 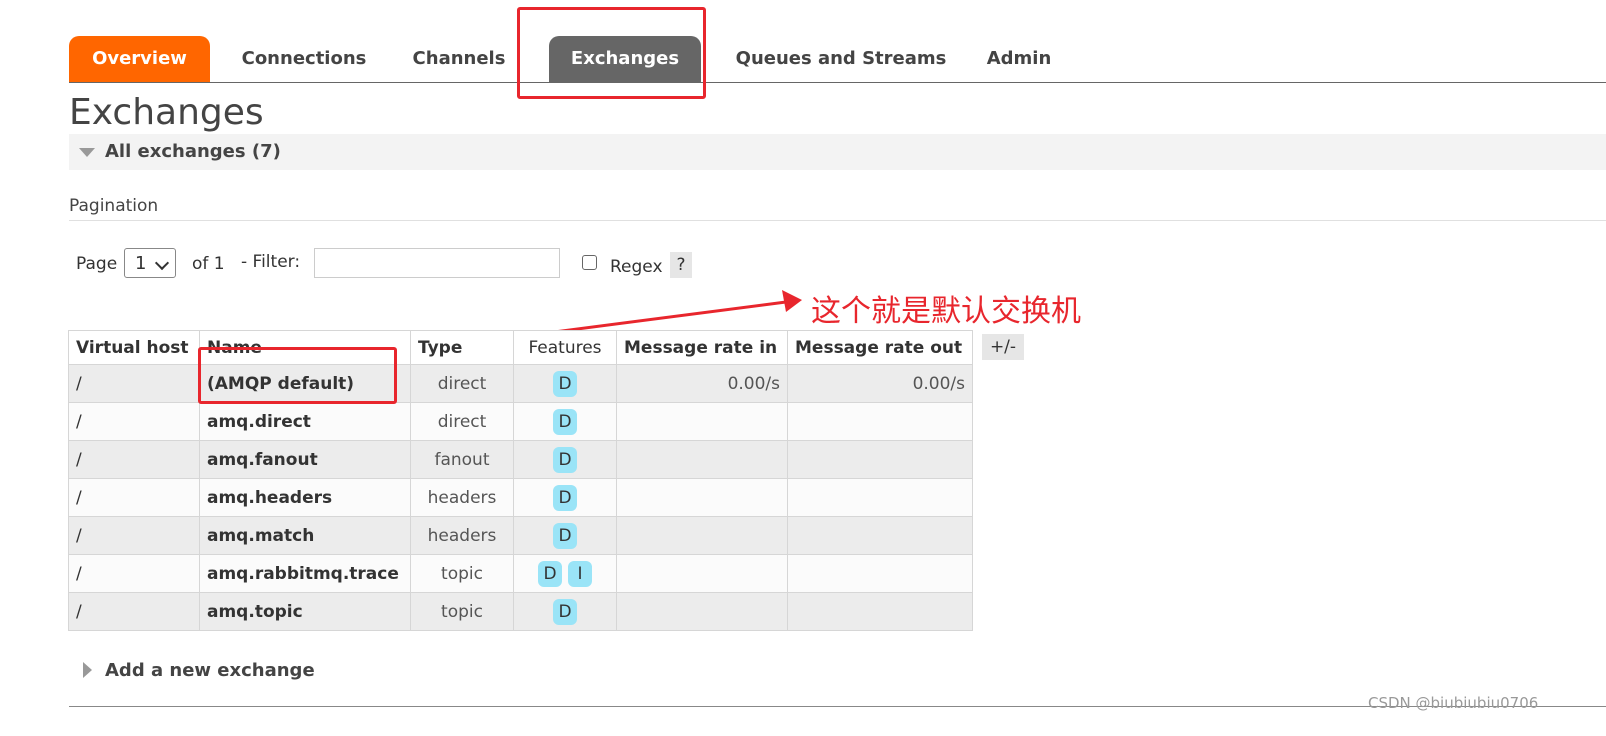 I want to click on add-exchange-label: Add a new exchange, so click(x=210, y=670).